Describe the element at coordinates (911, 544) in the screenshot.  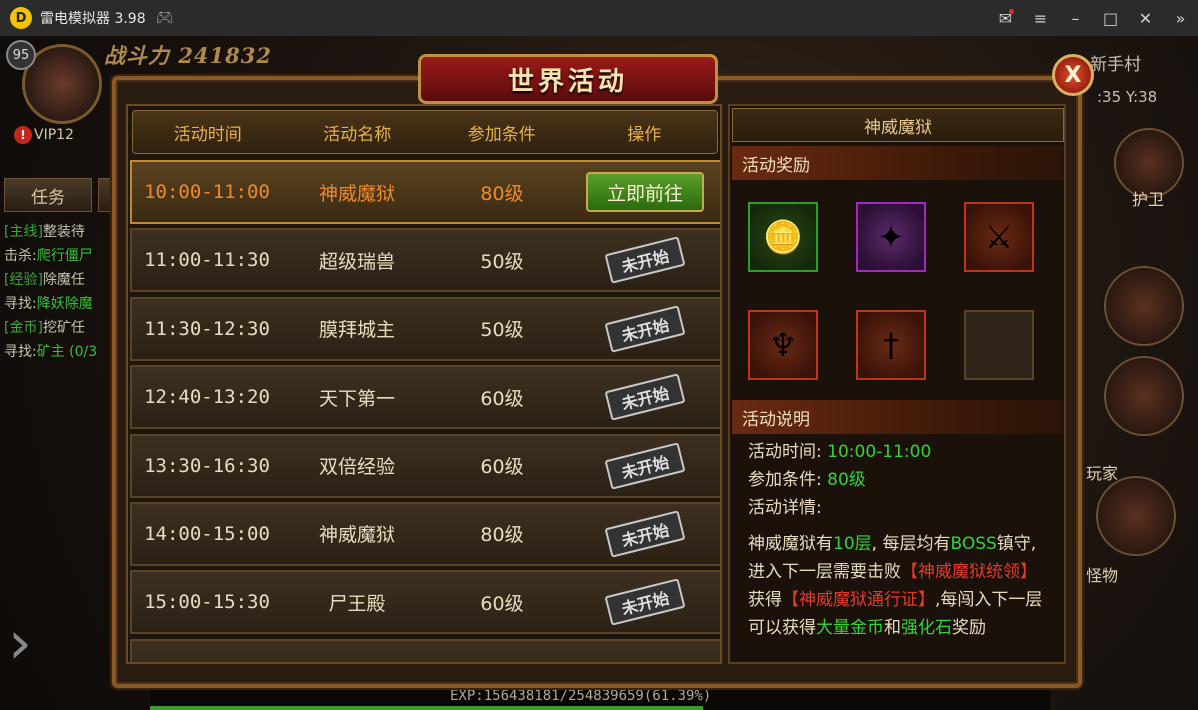
I see `desc-part: , 每层均有` at that location.